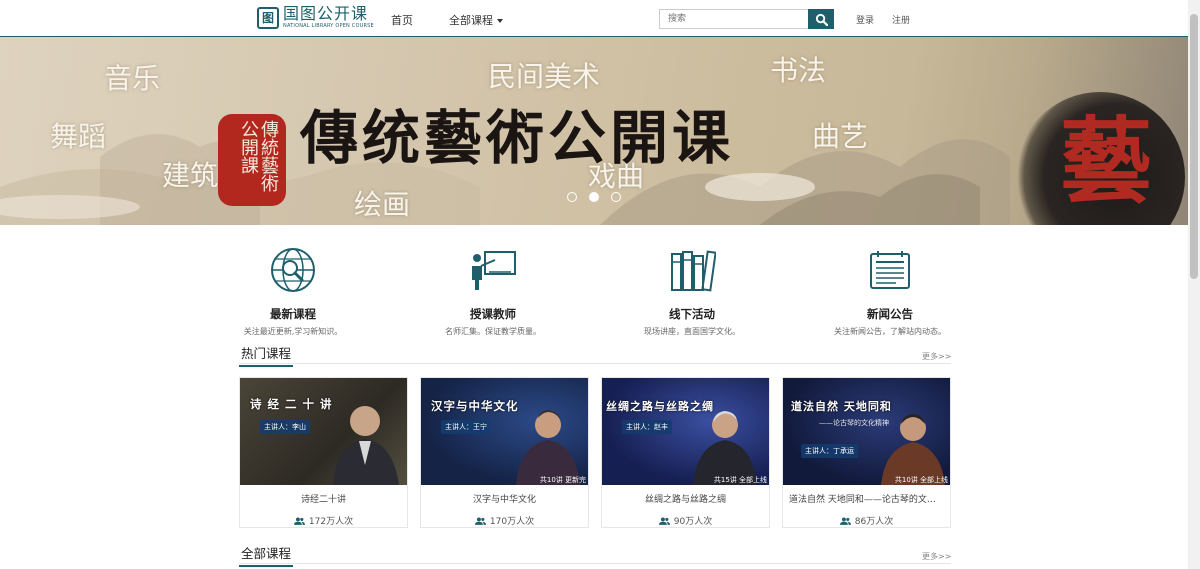  What do you see at coordinates (500, 21) in the screenshot?
I see `caret-down-icon` at bounding box center [500, 21].